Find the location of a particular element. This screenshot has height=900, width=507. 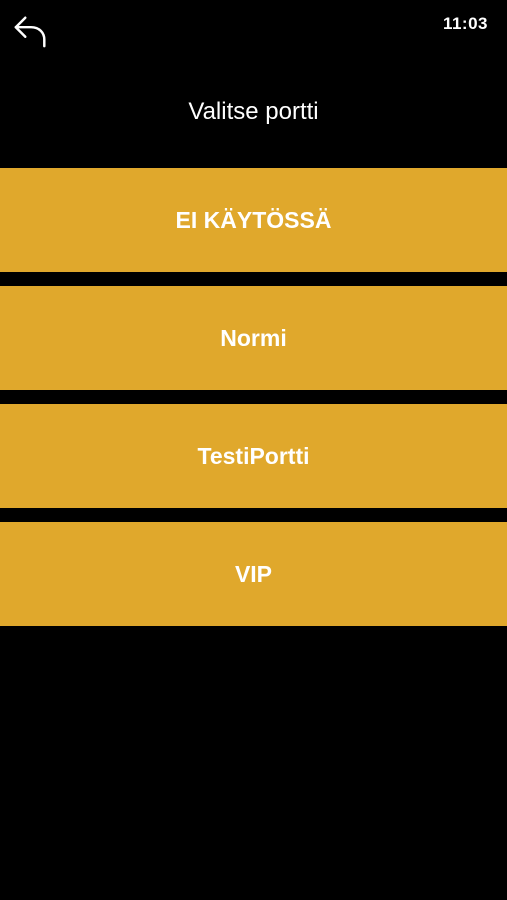

gate-button-ei-kaytossa: EI KÄYTÖSSÄ is located at coordinates (253, 220).